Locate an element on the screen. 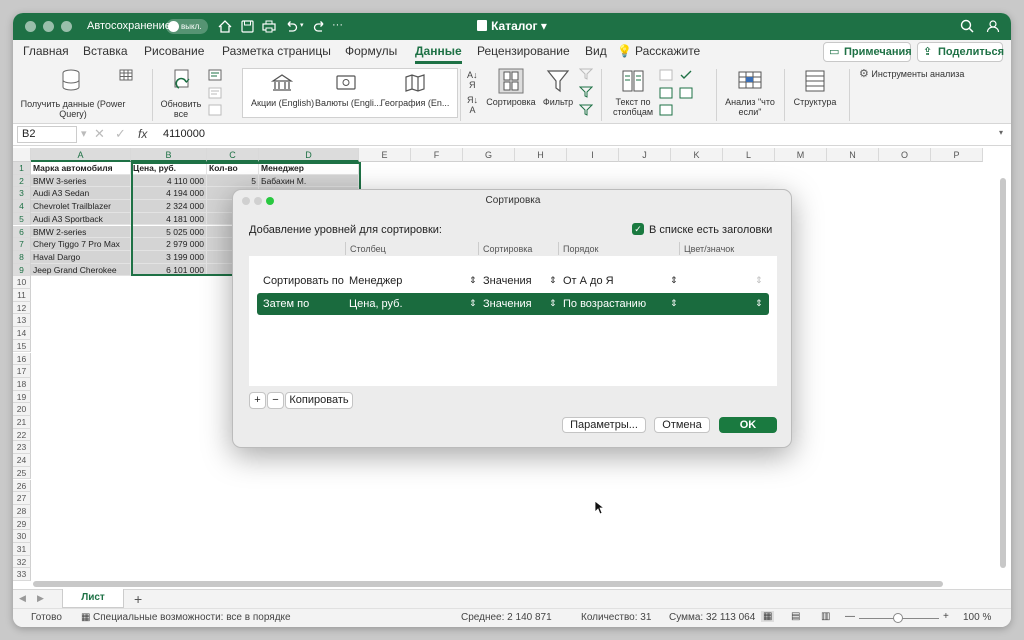 Image resolution: width=1024 pixels, height=640 pixels. row-header: 15 is located at coordinates (22, 346).